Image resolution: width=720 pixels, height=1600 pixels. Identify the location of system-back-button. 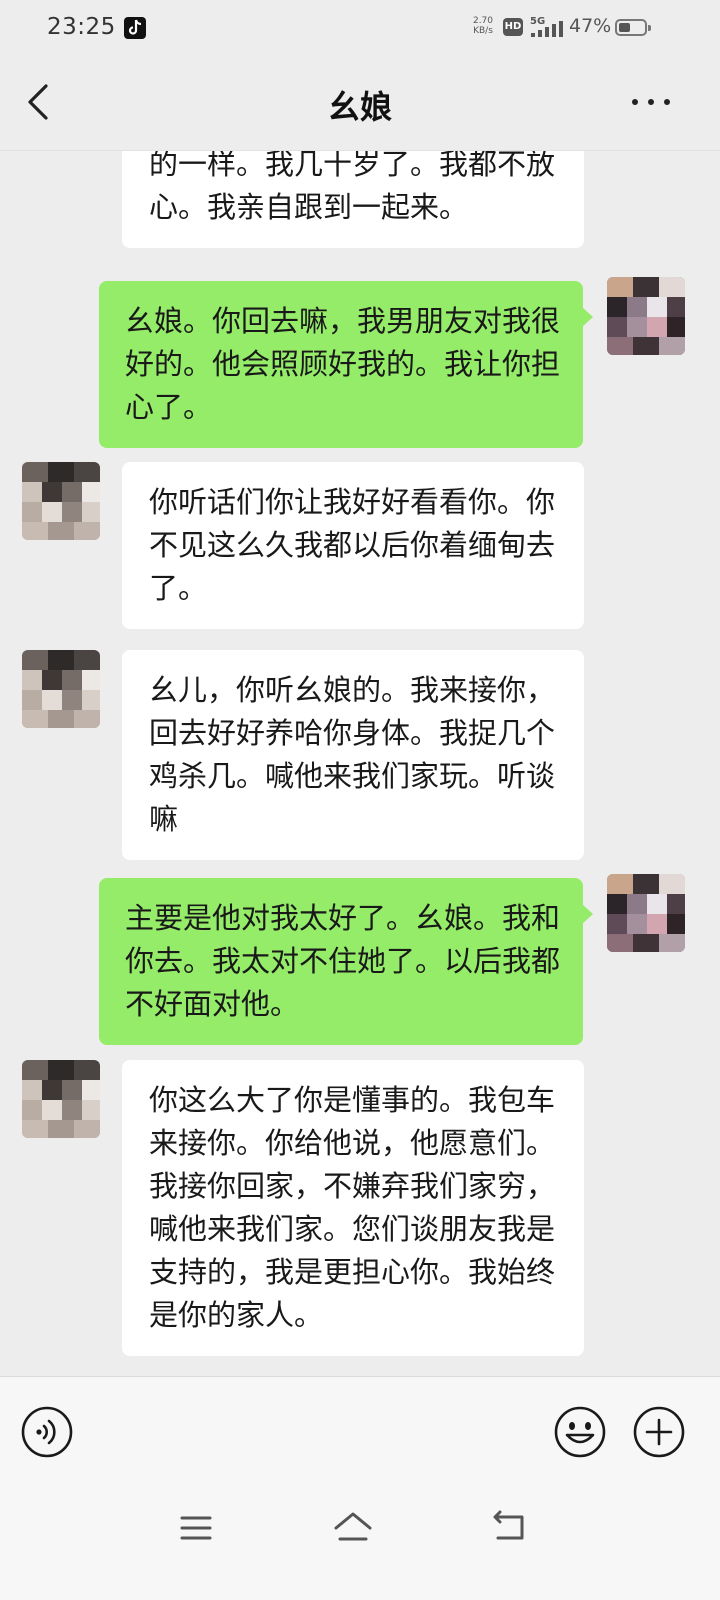
(510, 1528).